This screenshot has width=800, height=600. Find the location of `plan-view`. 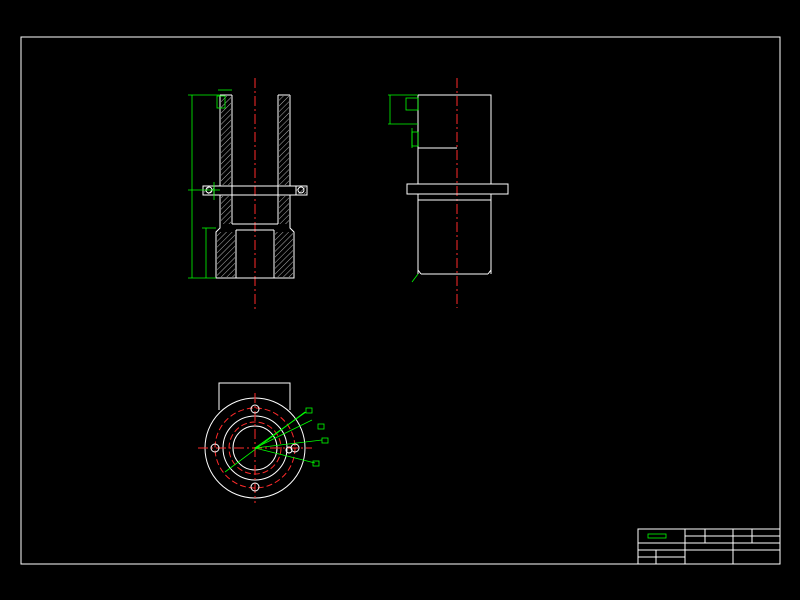

plan-view is located at coordinates (263, 442).